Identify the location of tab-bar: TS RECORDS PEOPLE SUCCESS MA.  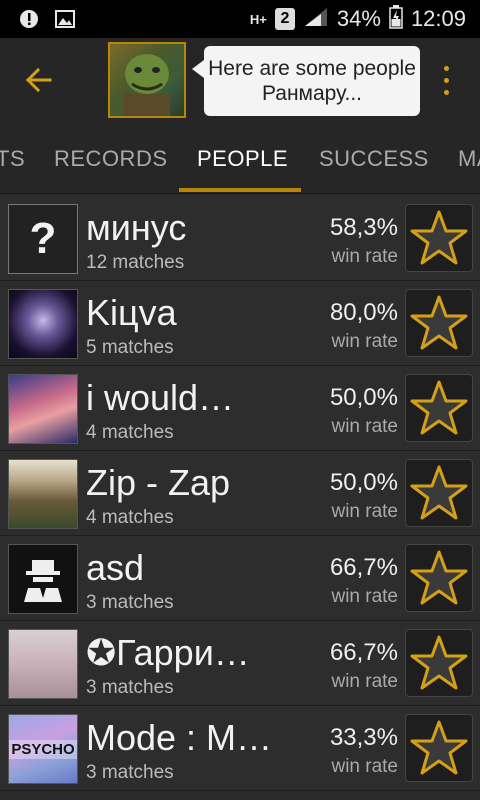
(240, 158).